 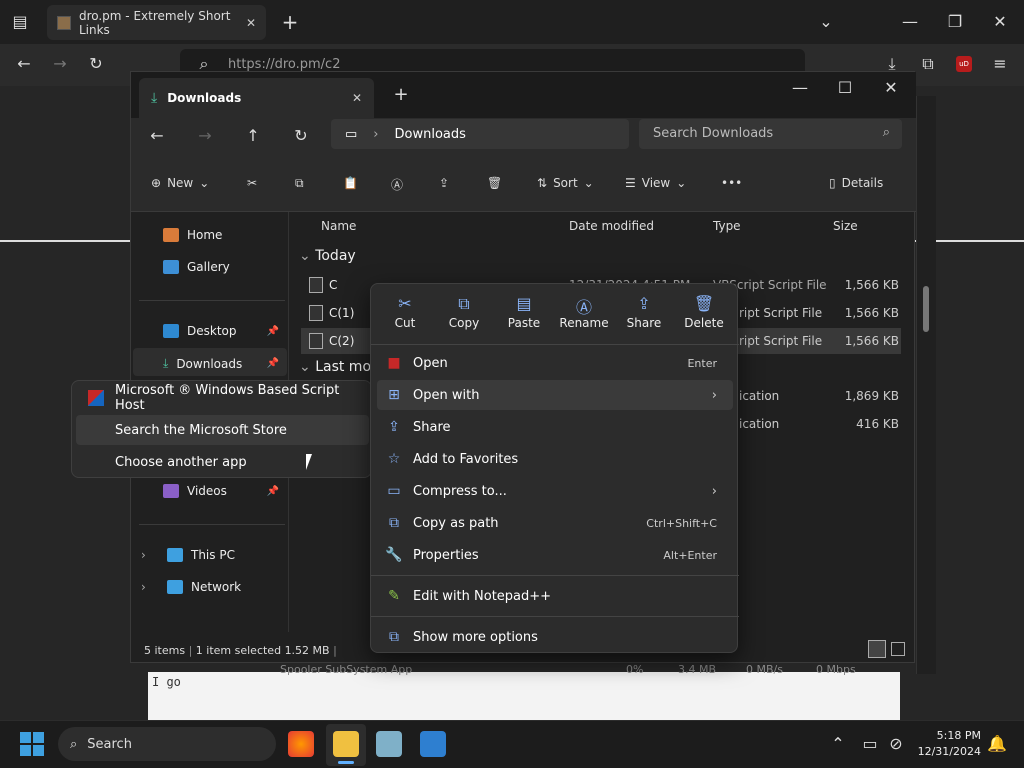 I want to click on copy-icon: ⧉, so click(x=299, y=183).